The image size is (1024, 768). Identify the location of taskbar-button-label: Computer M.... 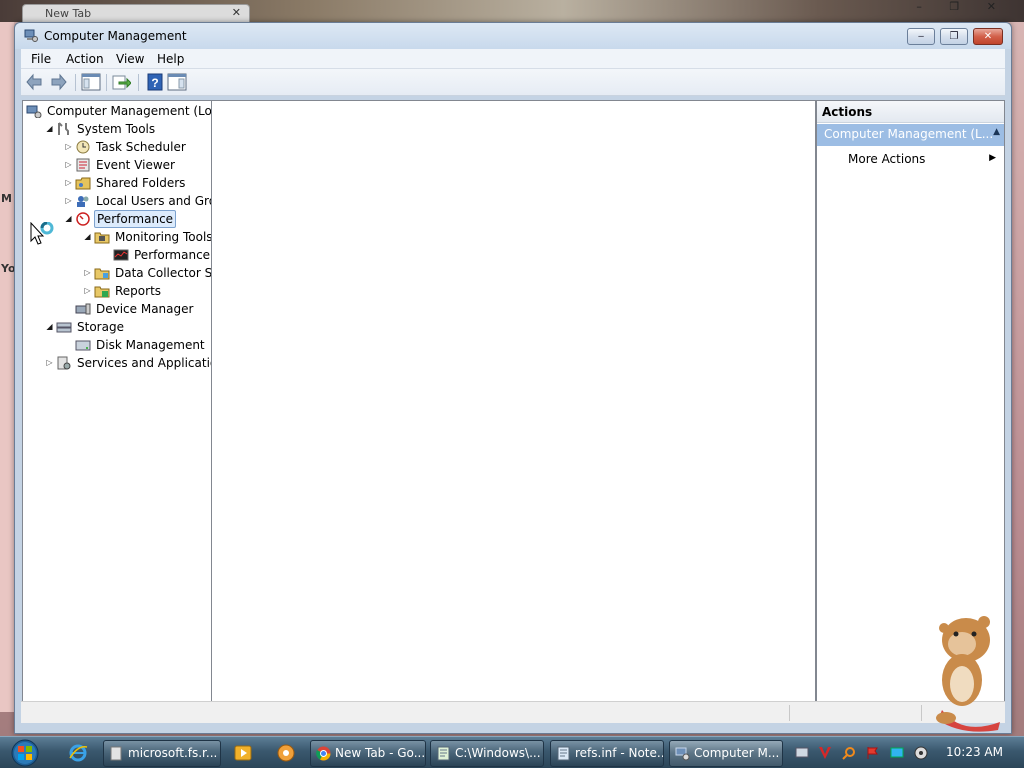
(737, 753).